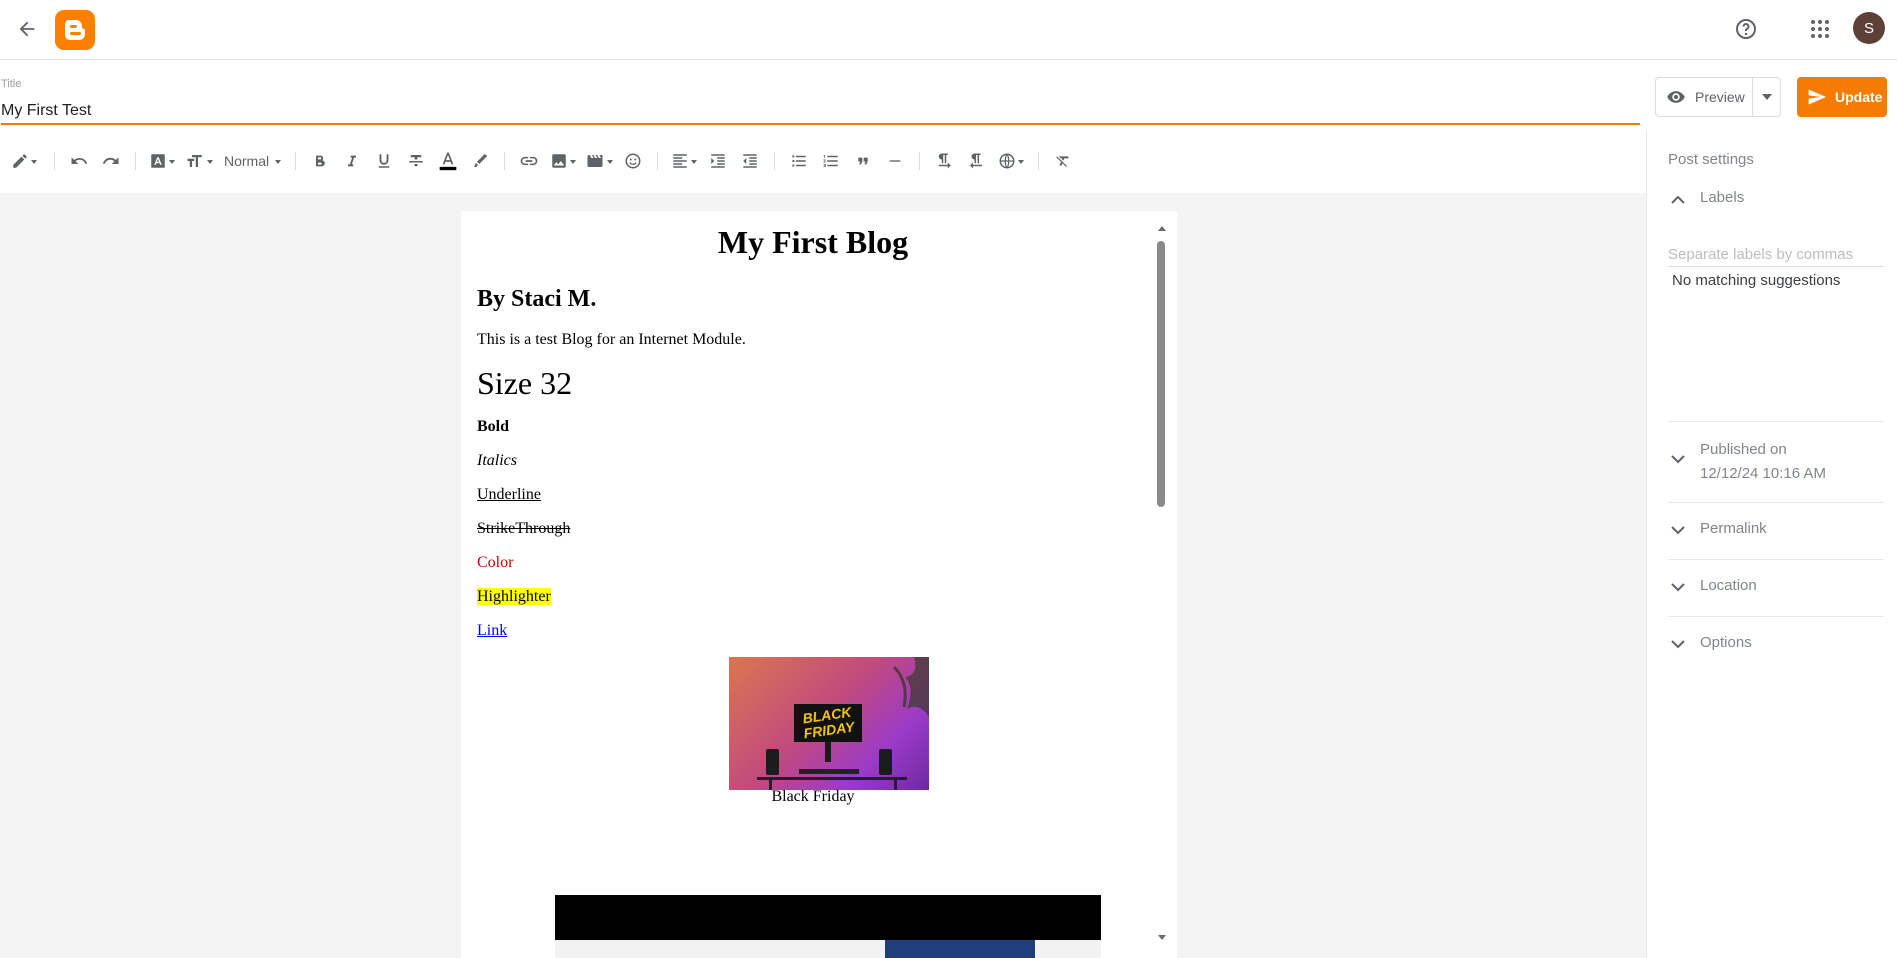 The width and height of the screenshot is (1897, 958). I want to click on preview-label: Preview, so click(1720, 97).